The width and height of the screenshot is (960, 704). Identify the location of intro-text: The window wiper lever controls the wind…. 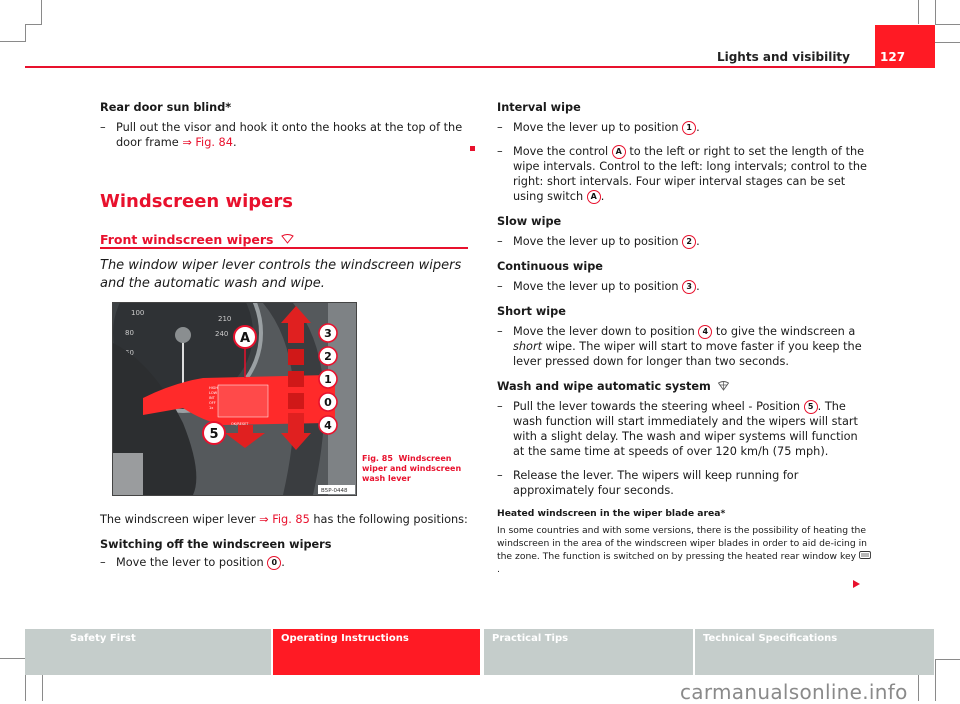
(281, 274).